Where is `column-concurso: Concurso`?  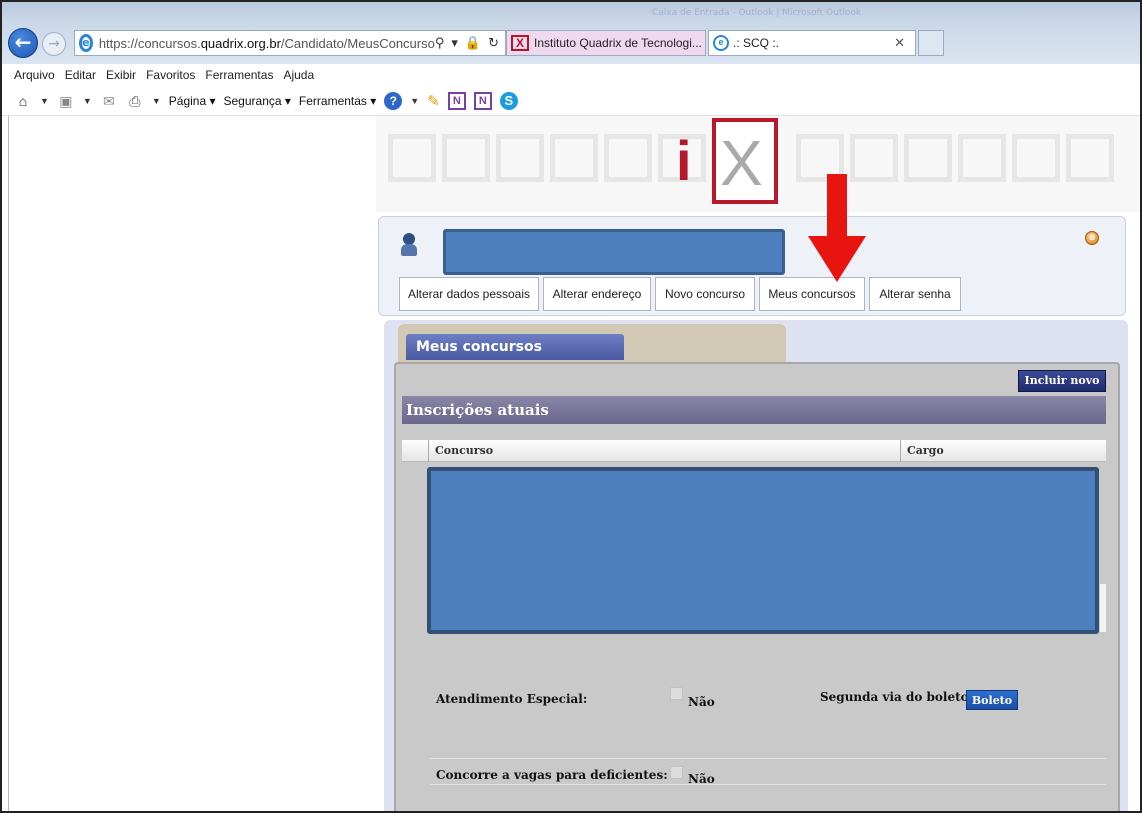 column-concurso: Concurso is located at coordinates (664, 451).